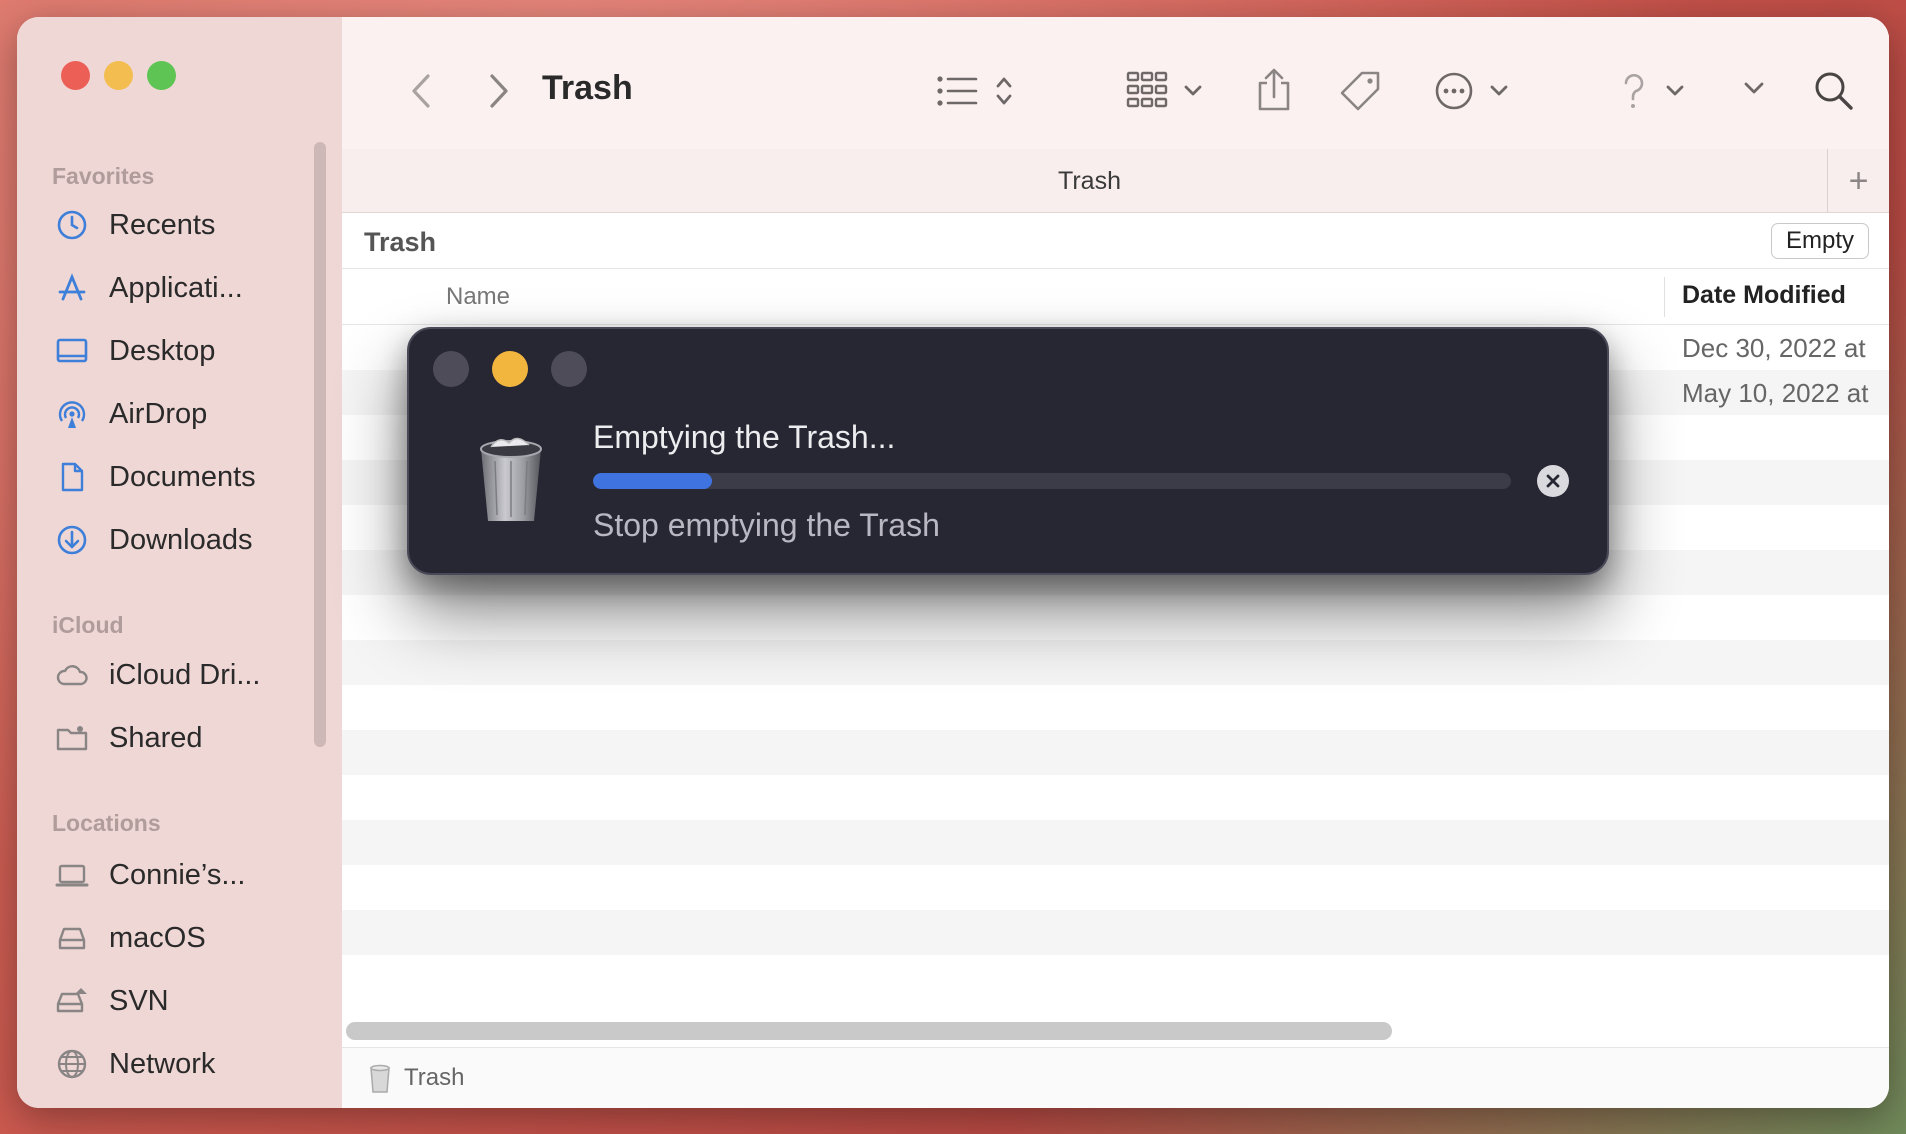  What do you see at coordinates (106, 823) in the screenshot?
I see `sidebar-section-locations: Locations` at bounding box center [106, 823].